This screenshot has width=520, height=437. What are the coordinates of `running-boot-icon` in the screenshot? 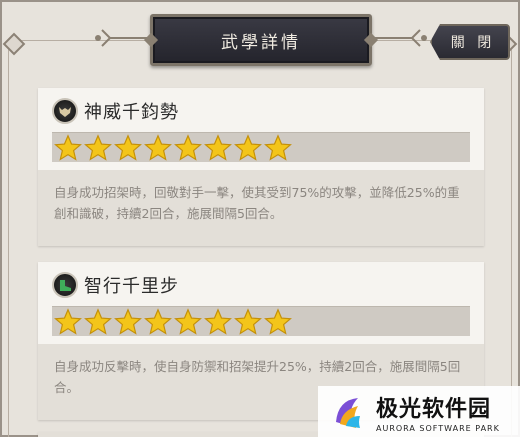 It's located at (65, 285).